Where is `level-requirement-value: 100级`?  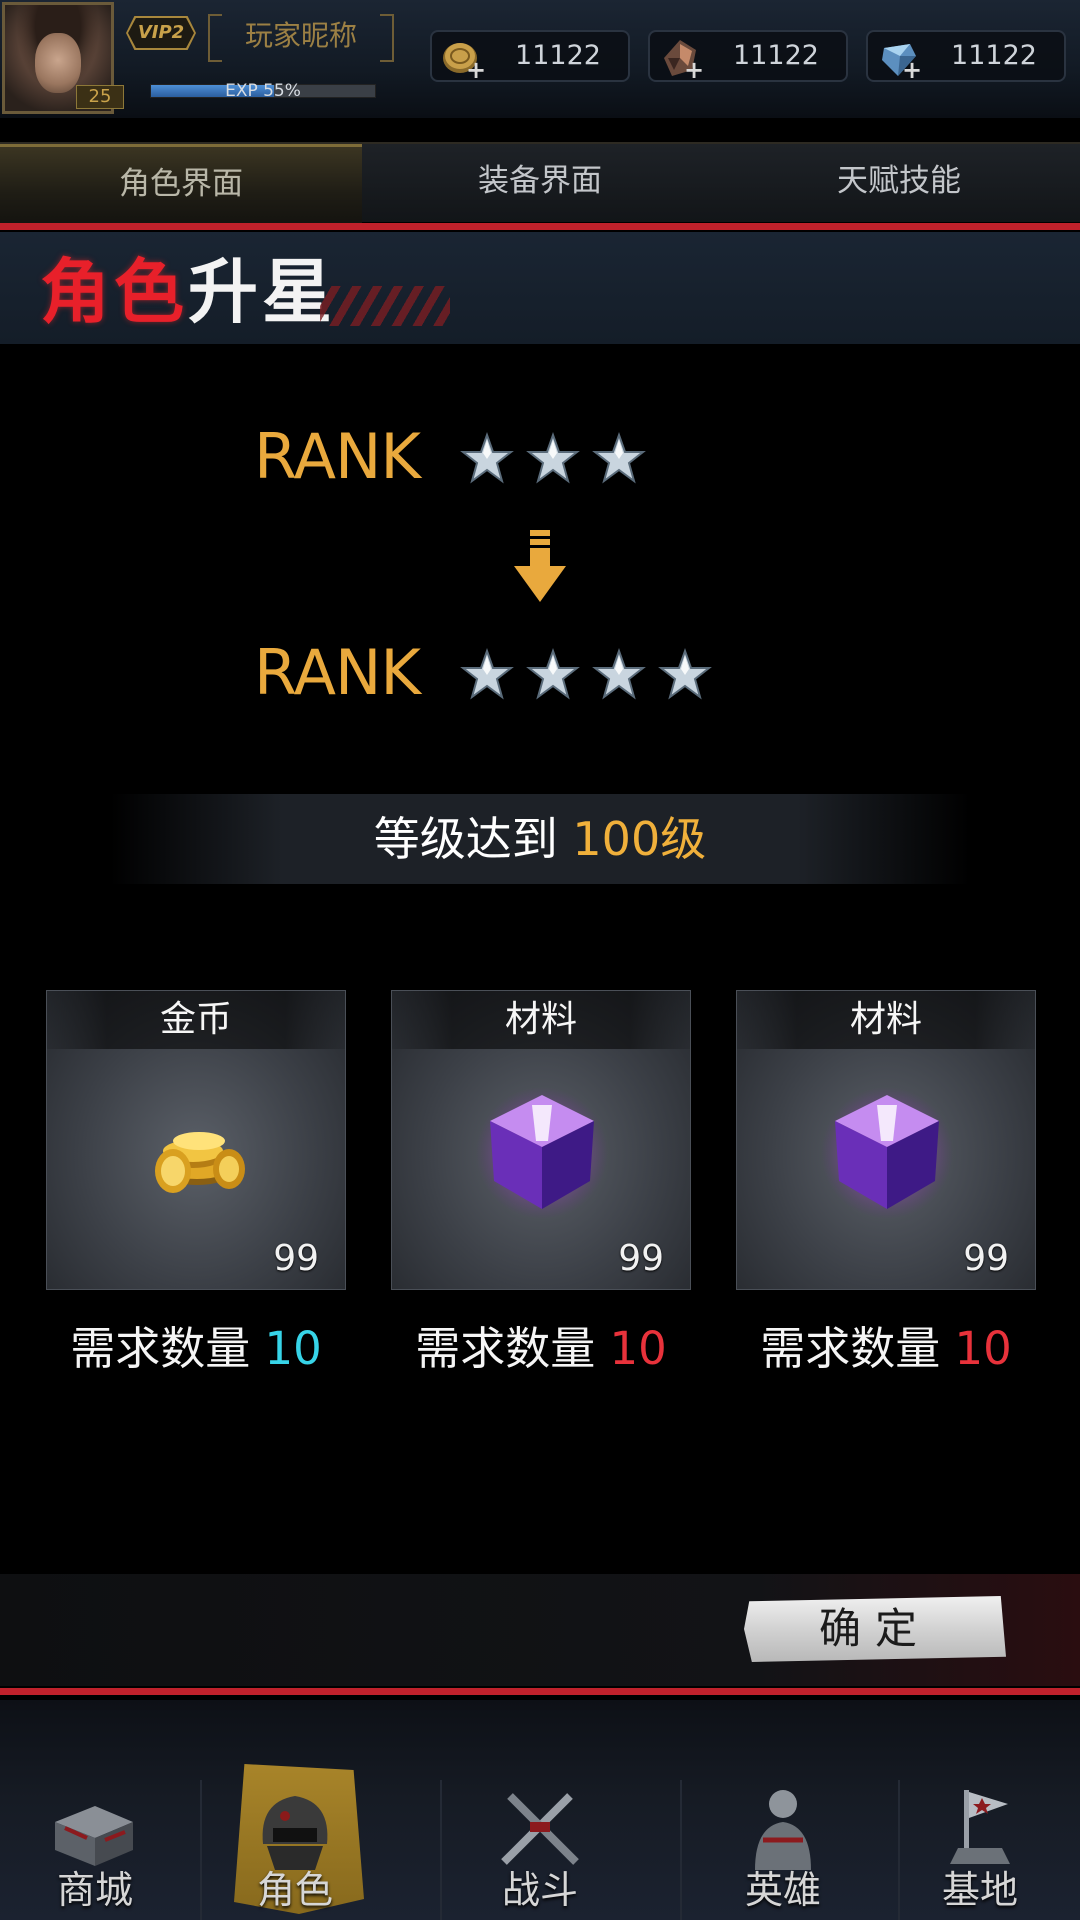 level-requirement-value: 100级 is located at coordinates (639, 839).